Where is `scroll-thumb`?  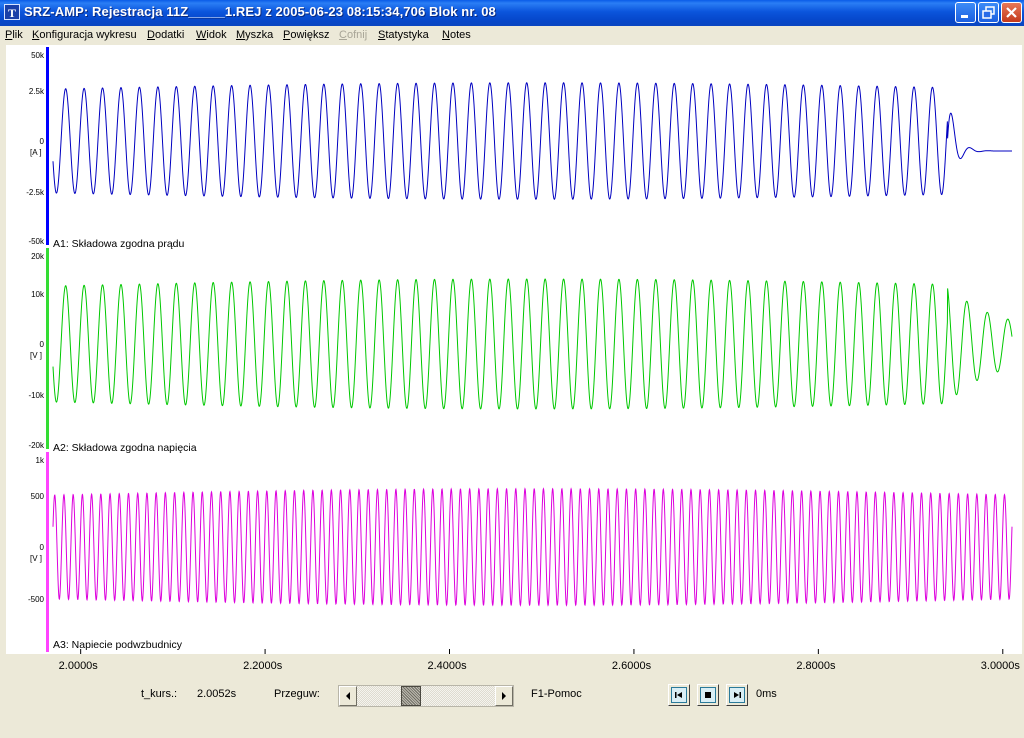 scroll-thumb is located at coordinates (411, 696).